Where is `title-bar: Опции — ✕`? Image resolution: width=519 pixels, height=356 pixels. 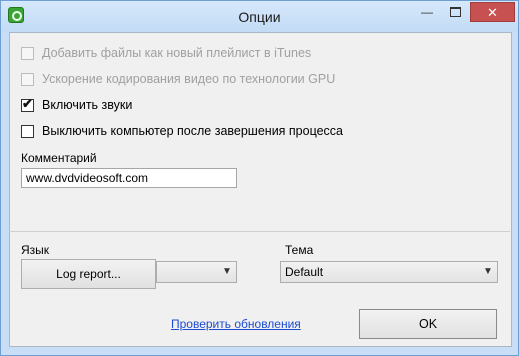 title-bar: Опции — ✕ is located at coordinates (259, 16).